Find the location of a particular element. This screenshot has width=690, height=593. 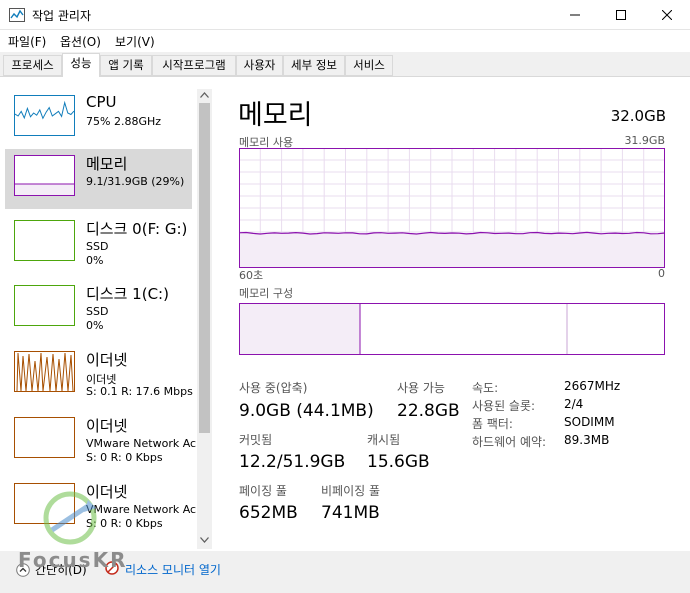

menu-options: 옵션(O) is located at coordinates (80, 41).